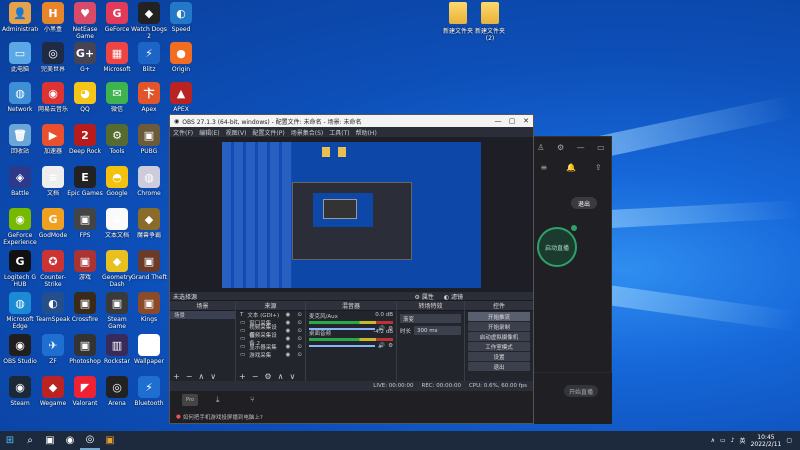 Image resolution: width=800 pixels, height=450 pixels. Describe the element at coordinates (50, 440) in the screenshot. I see `task-view-icon: ▣` at that location.